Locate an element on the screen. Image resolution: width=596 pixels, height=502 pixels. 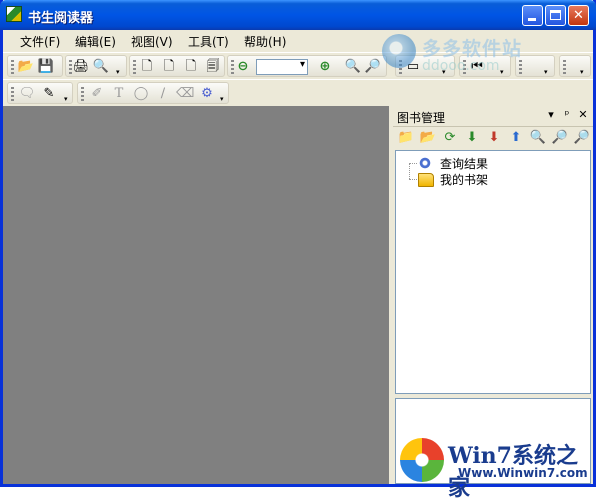
zoom-toolbar: ⊖ ⊕ 🔍 🔎 is located at coordinates (307, 66).